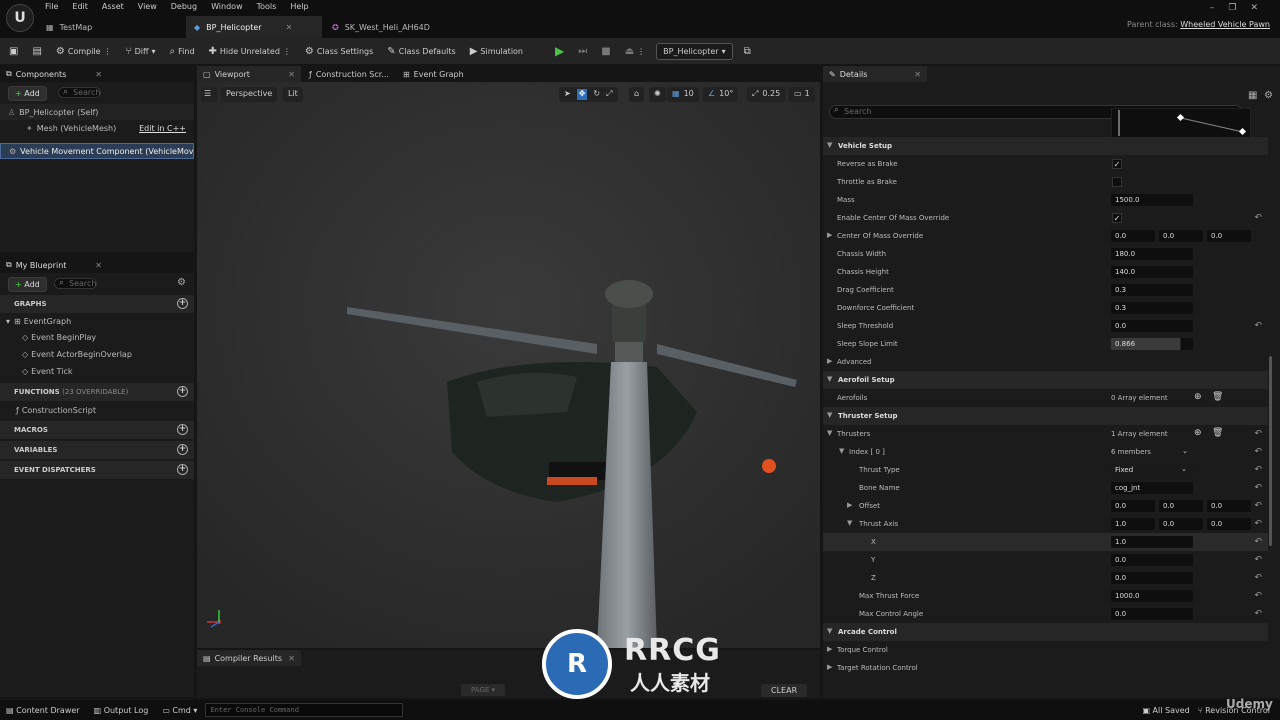 This screenshot has width=1280, height=720. What do you see at coordinates (43, 710) in the screenshot?
I see `content-drawer-button: ▤ Content Drawer` at bounding box center [43, 710].